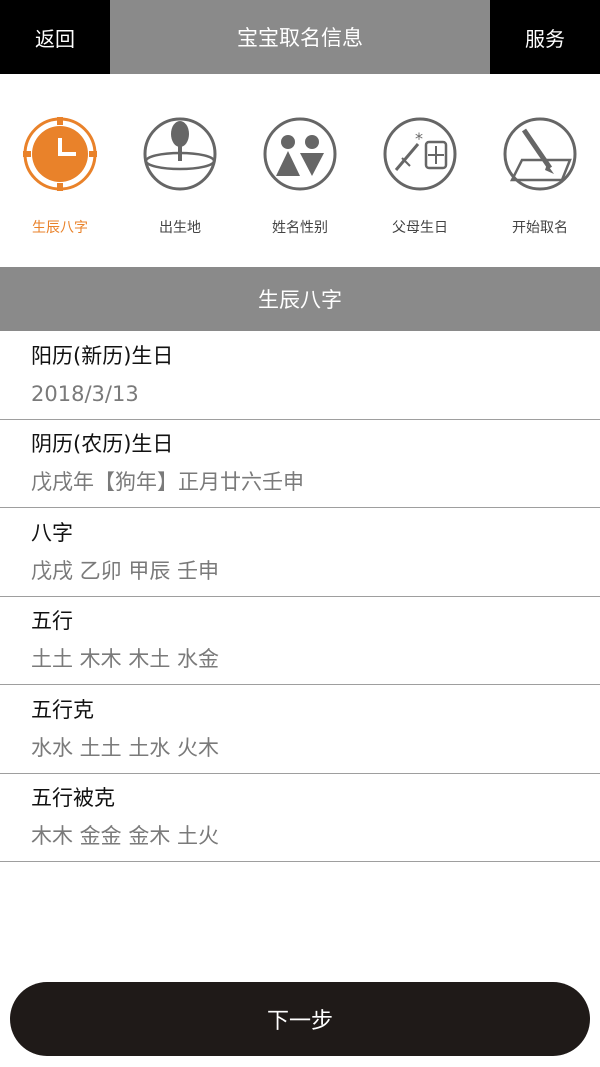 The width and height of the screenshot is (600, 1067). Describe the element at coordinates (167, 482) in the screenshot. I see `info-value: 戊戌年【狗年】正月廿六壬申` at that location.